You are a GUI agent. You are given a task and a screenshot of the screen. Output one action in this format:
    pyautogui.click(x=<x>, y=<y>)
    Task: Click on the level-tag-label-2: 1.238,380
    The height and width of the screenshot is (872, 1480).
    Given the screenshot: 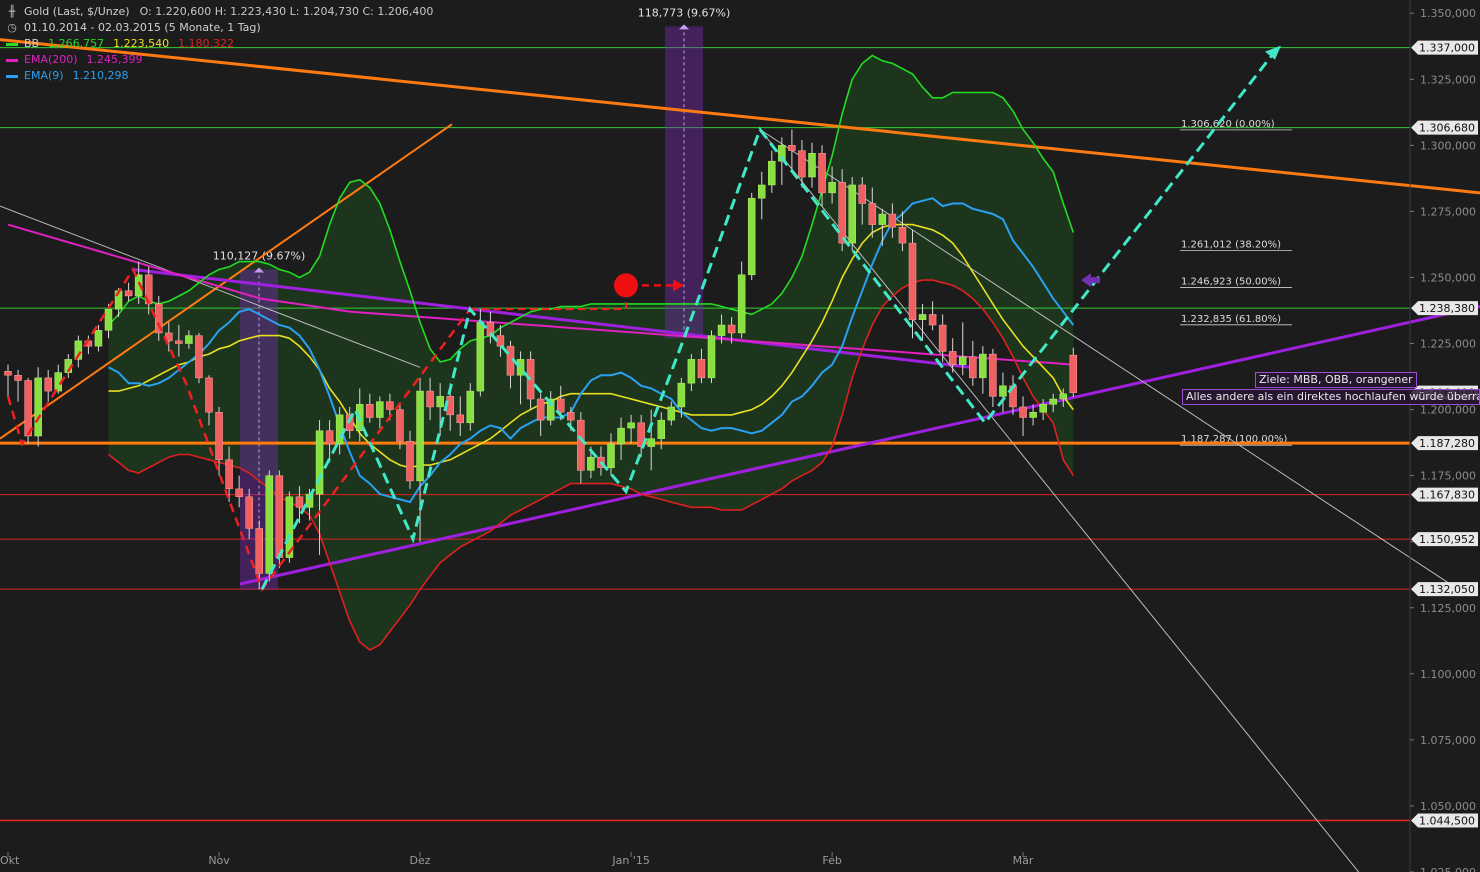 What is the action you would take?
    pyautogui.click(x=1447, y=308)
    